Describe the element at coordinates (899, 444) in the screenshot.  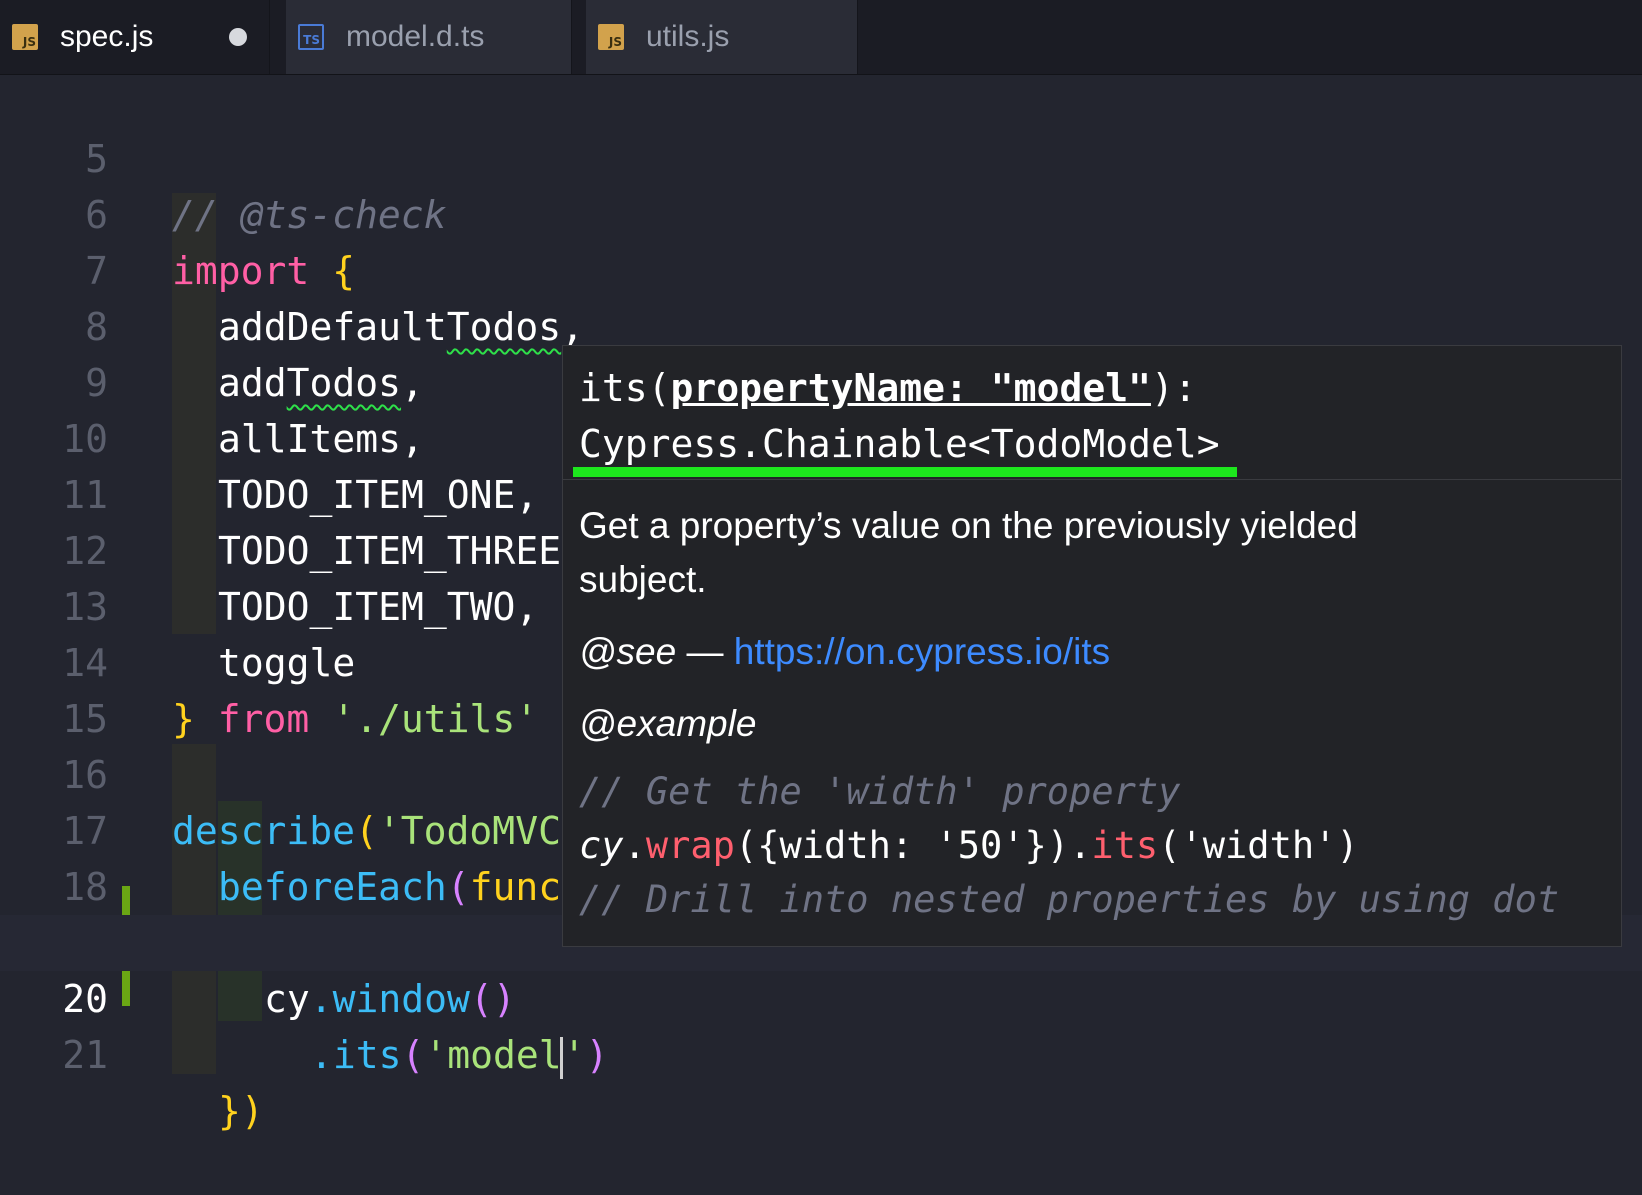
I see `return-type: Cypress.Chainable<TodoModel>` at that location.